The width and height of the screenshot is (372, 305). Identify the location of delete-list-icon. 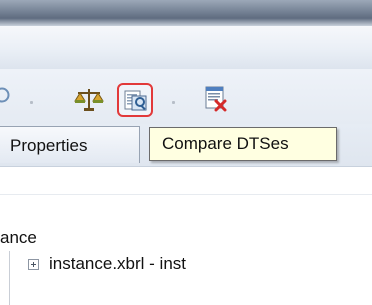
(216, 99).